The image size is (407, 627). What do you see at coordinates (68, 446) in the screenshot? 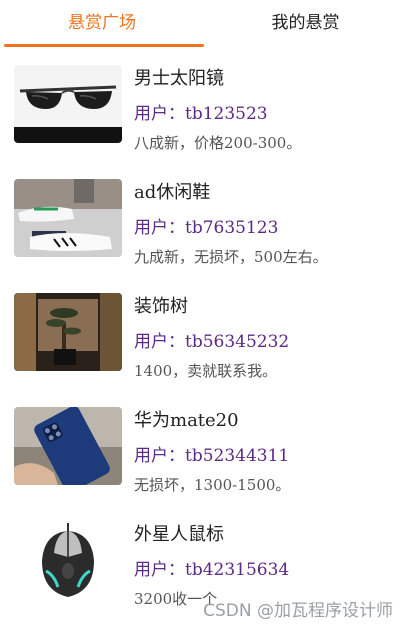
I see `item-image-smartphone` at bounding box center [68, 446].